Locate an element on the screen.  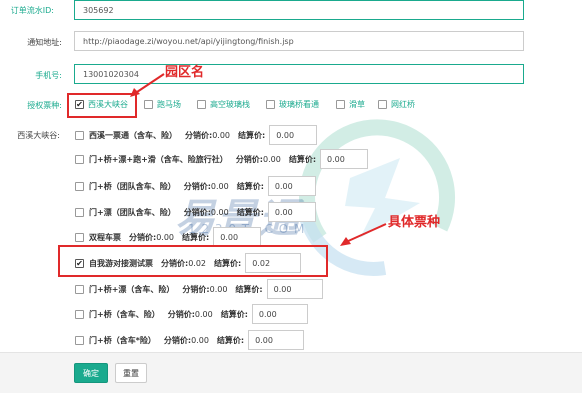
ticket-name: 门+桥（含车*险） is located at coordinates (122, 340).